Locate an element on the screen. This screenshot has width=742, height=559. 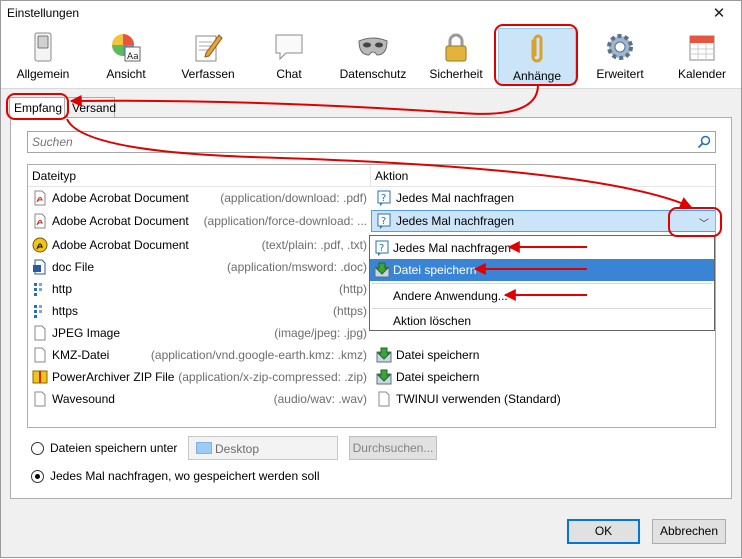
toolbar-advanced-label: Erweitert is located at coordinates (620, 74).